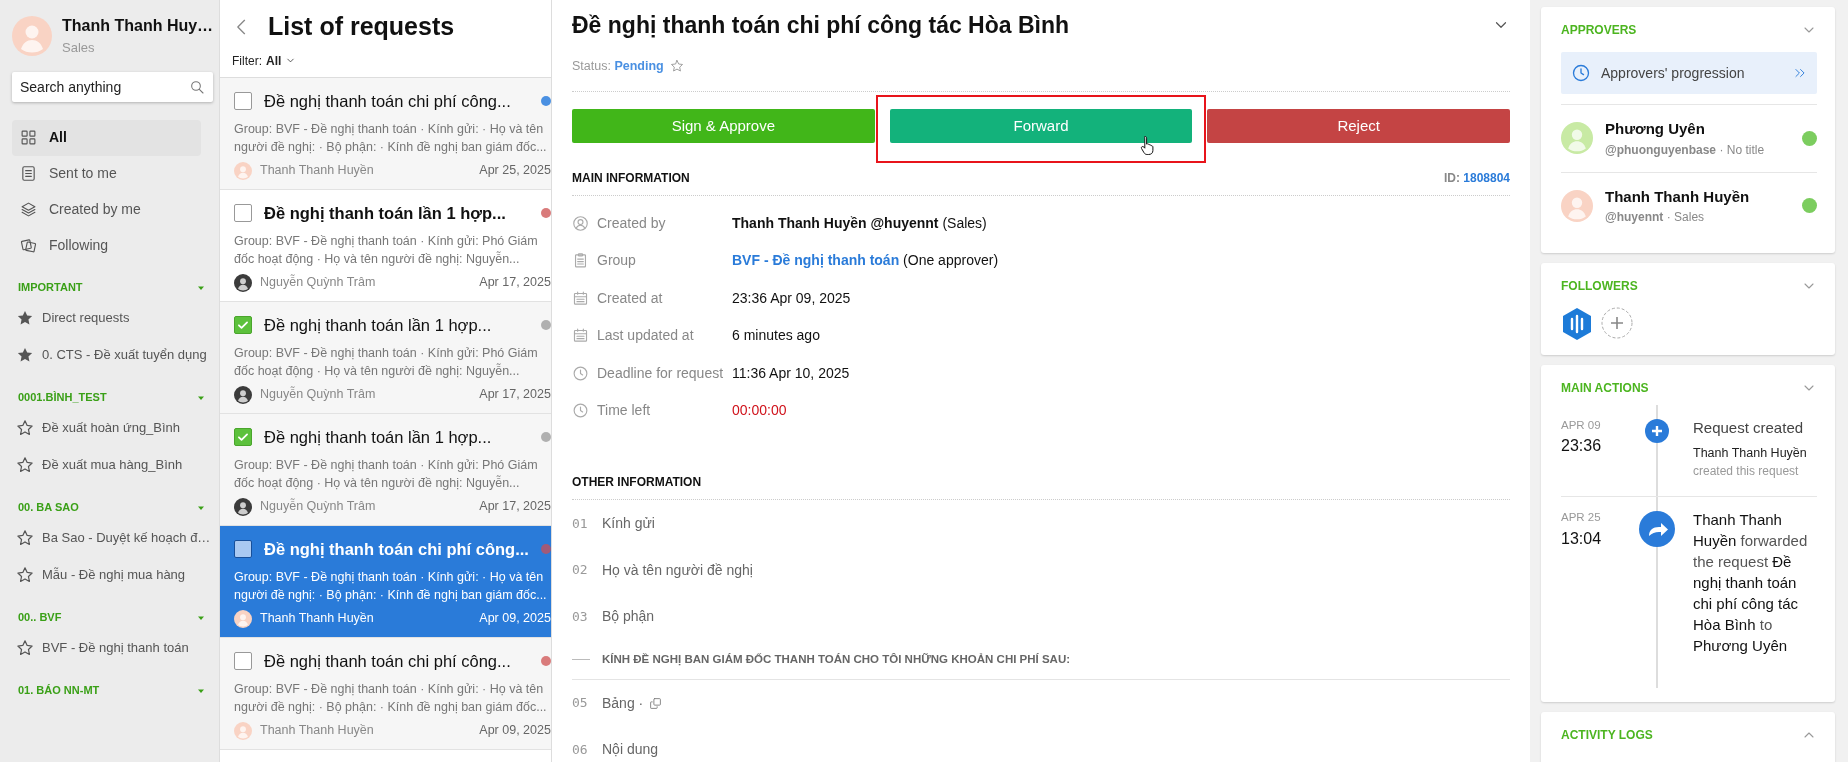 The image size is (1848, 762). Describe the element at coordinates (580, 260) in the screenshot. I see `clipboard-icon` at that location.